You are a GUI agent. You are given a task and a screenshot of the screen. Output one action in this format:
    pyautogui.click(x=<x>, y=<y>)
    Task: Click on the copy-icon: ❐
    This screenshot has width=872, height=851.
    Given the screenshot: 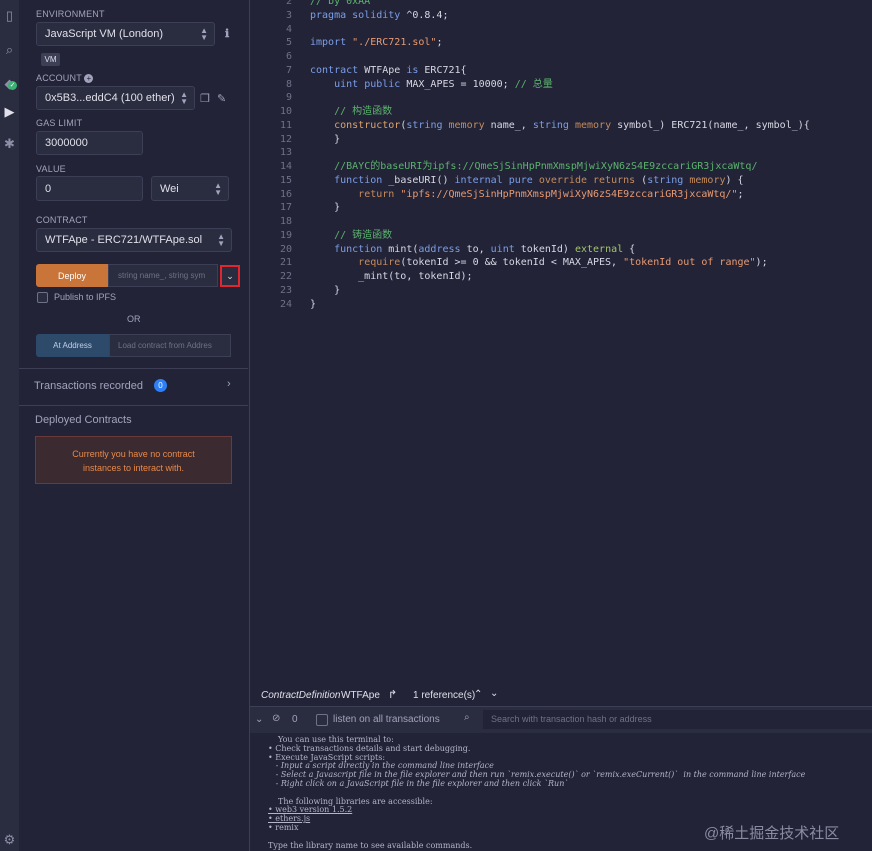 What is the action you would take?
    pyautogui.click(x=205, y=98)
    